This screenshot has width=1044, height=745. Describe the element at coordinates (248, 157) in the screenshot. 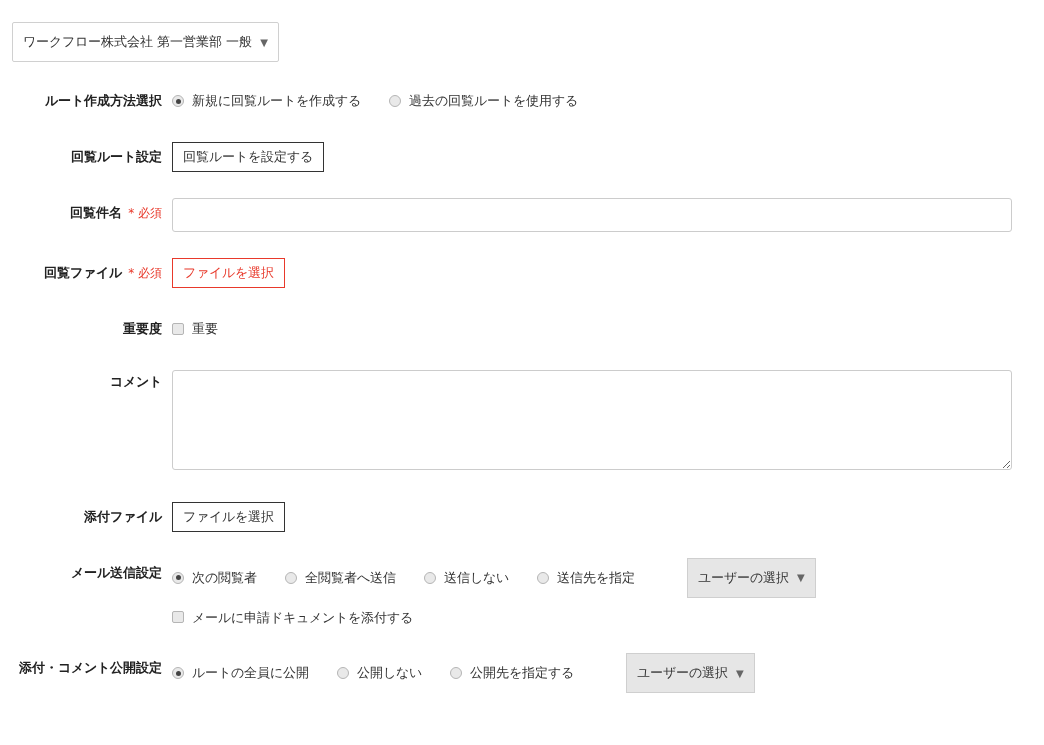

I see `route-setting-button: 回覧ルートを設定する` at that location.